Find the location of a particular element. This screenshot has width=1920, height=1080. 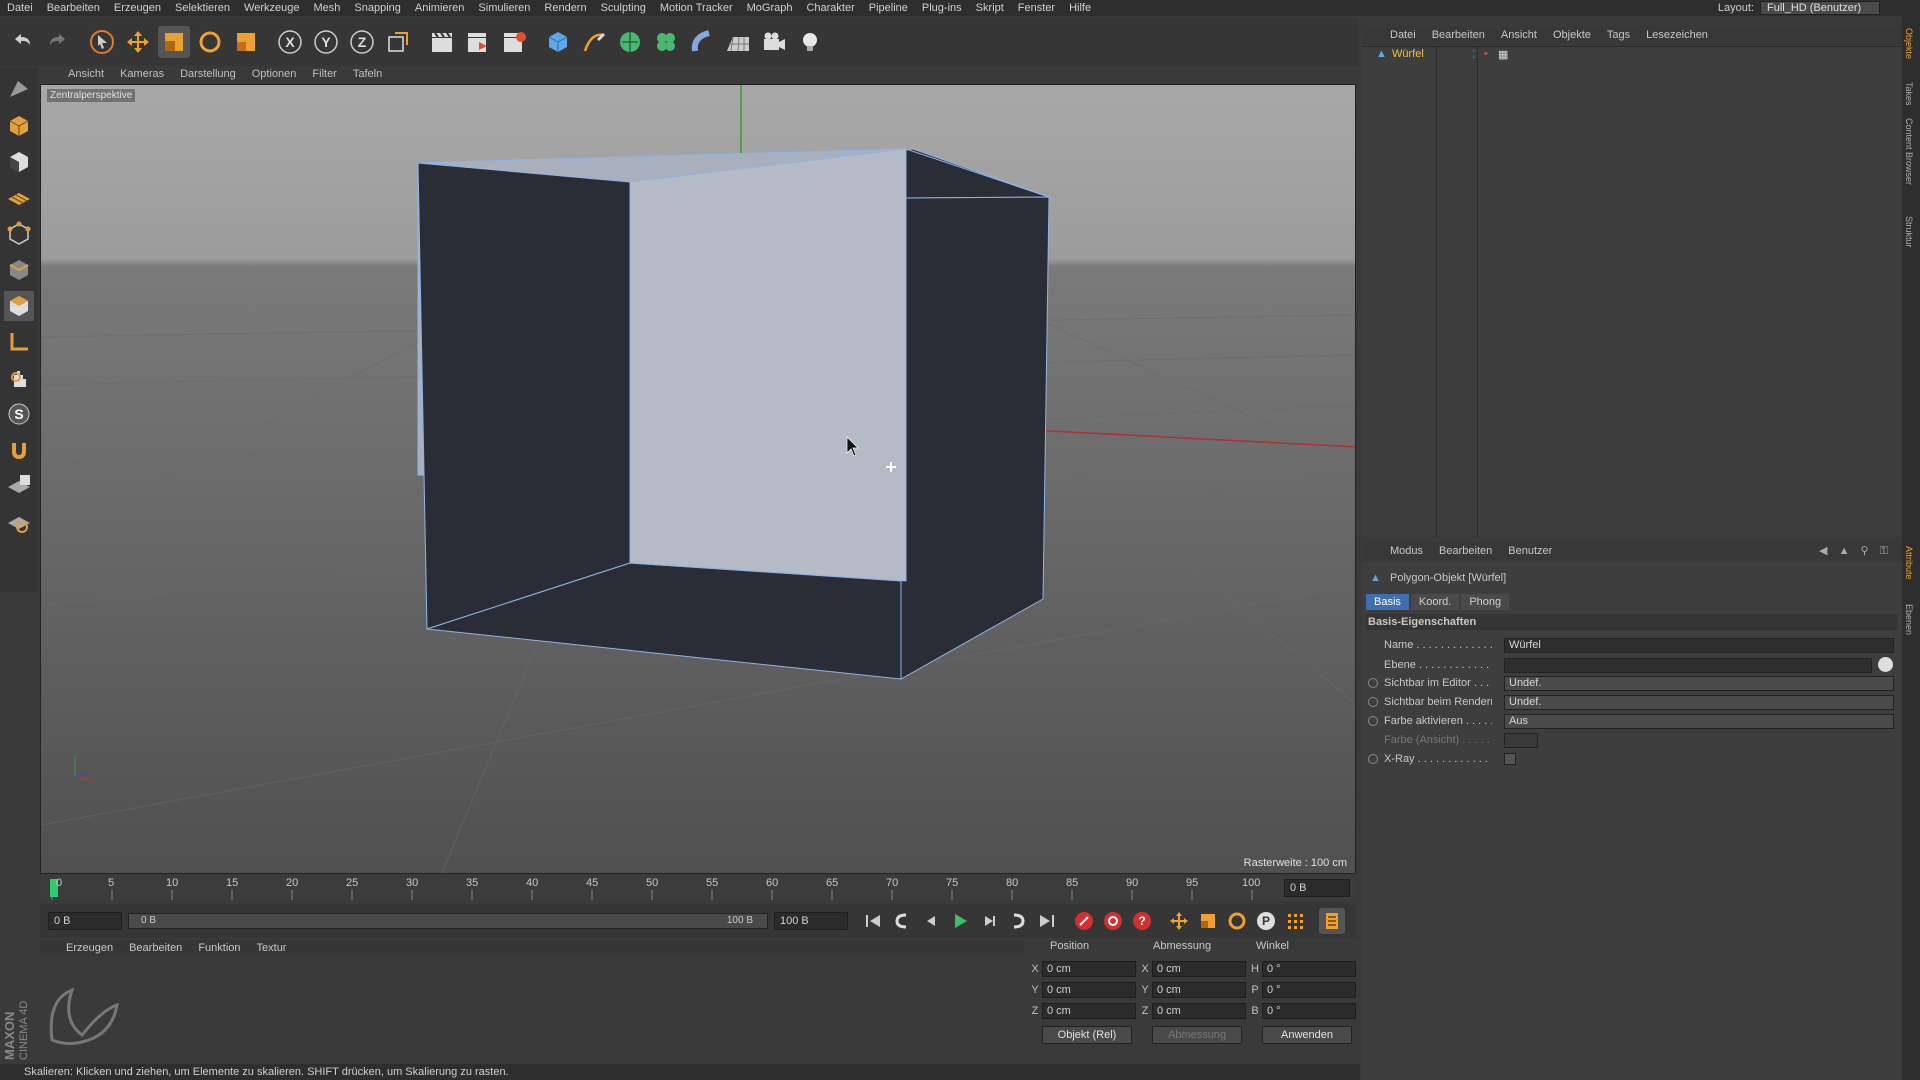

menu-fenster: Fenster is located at coordinates (1036, 8).